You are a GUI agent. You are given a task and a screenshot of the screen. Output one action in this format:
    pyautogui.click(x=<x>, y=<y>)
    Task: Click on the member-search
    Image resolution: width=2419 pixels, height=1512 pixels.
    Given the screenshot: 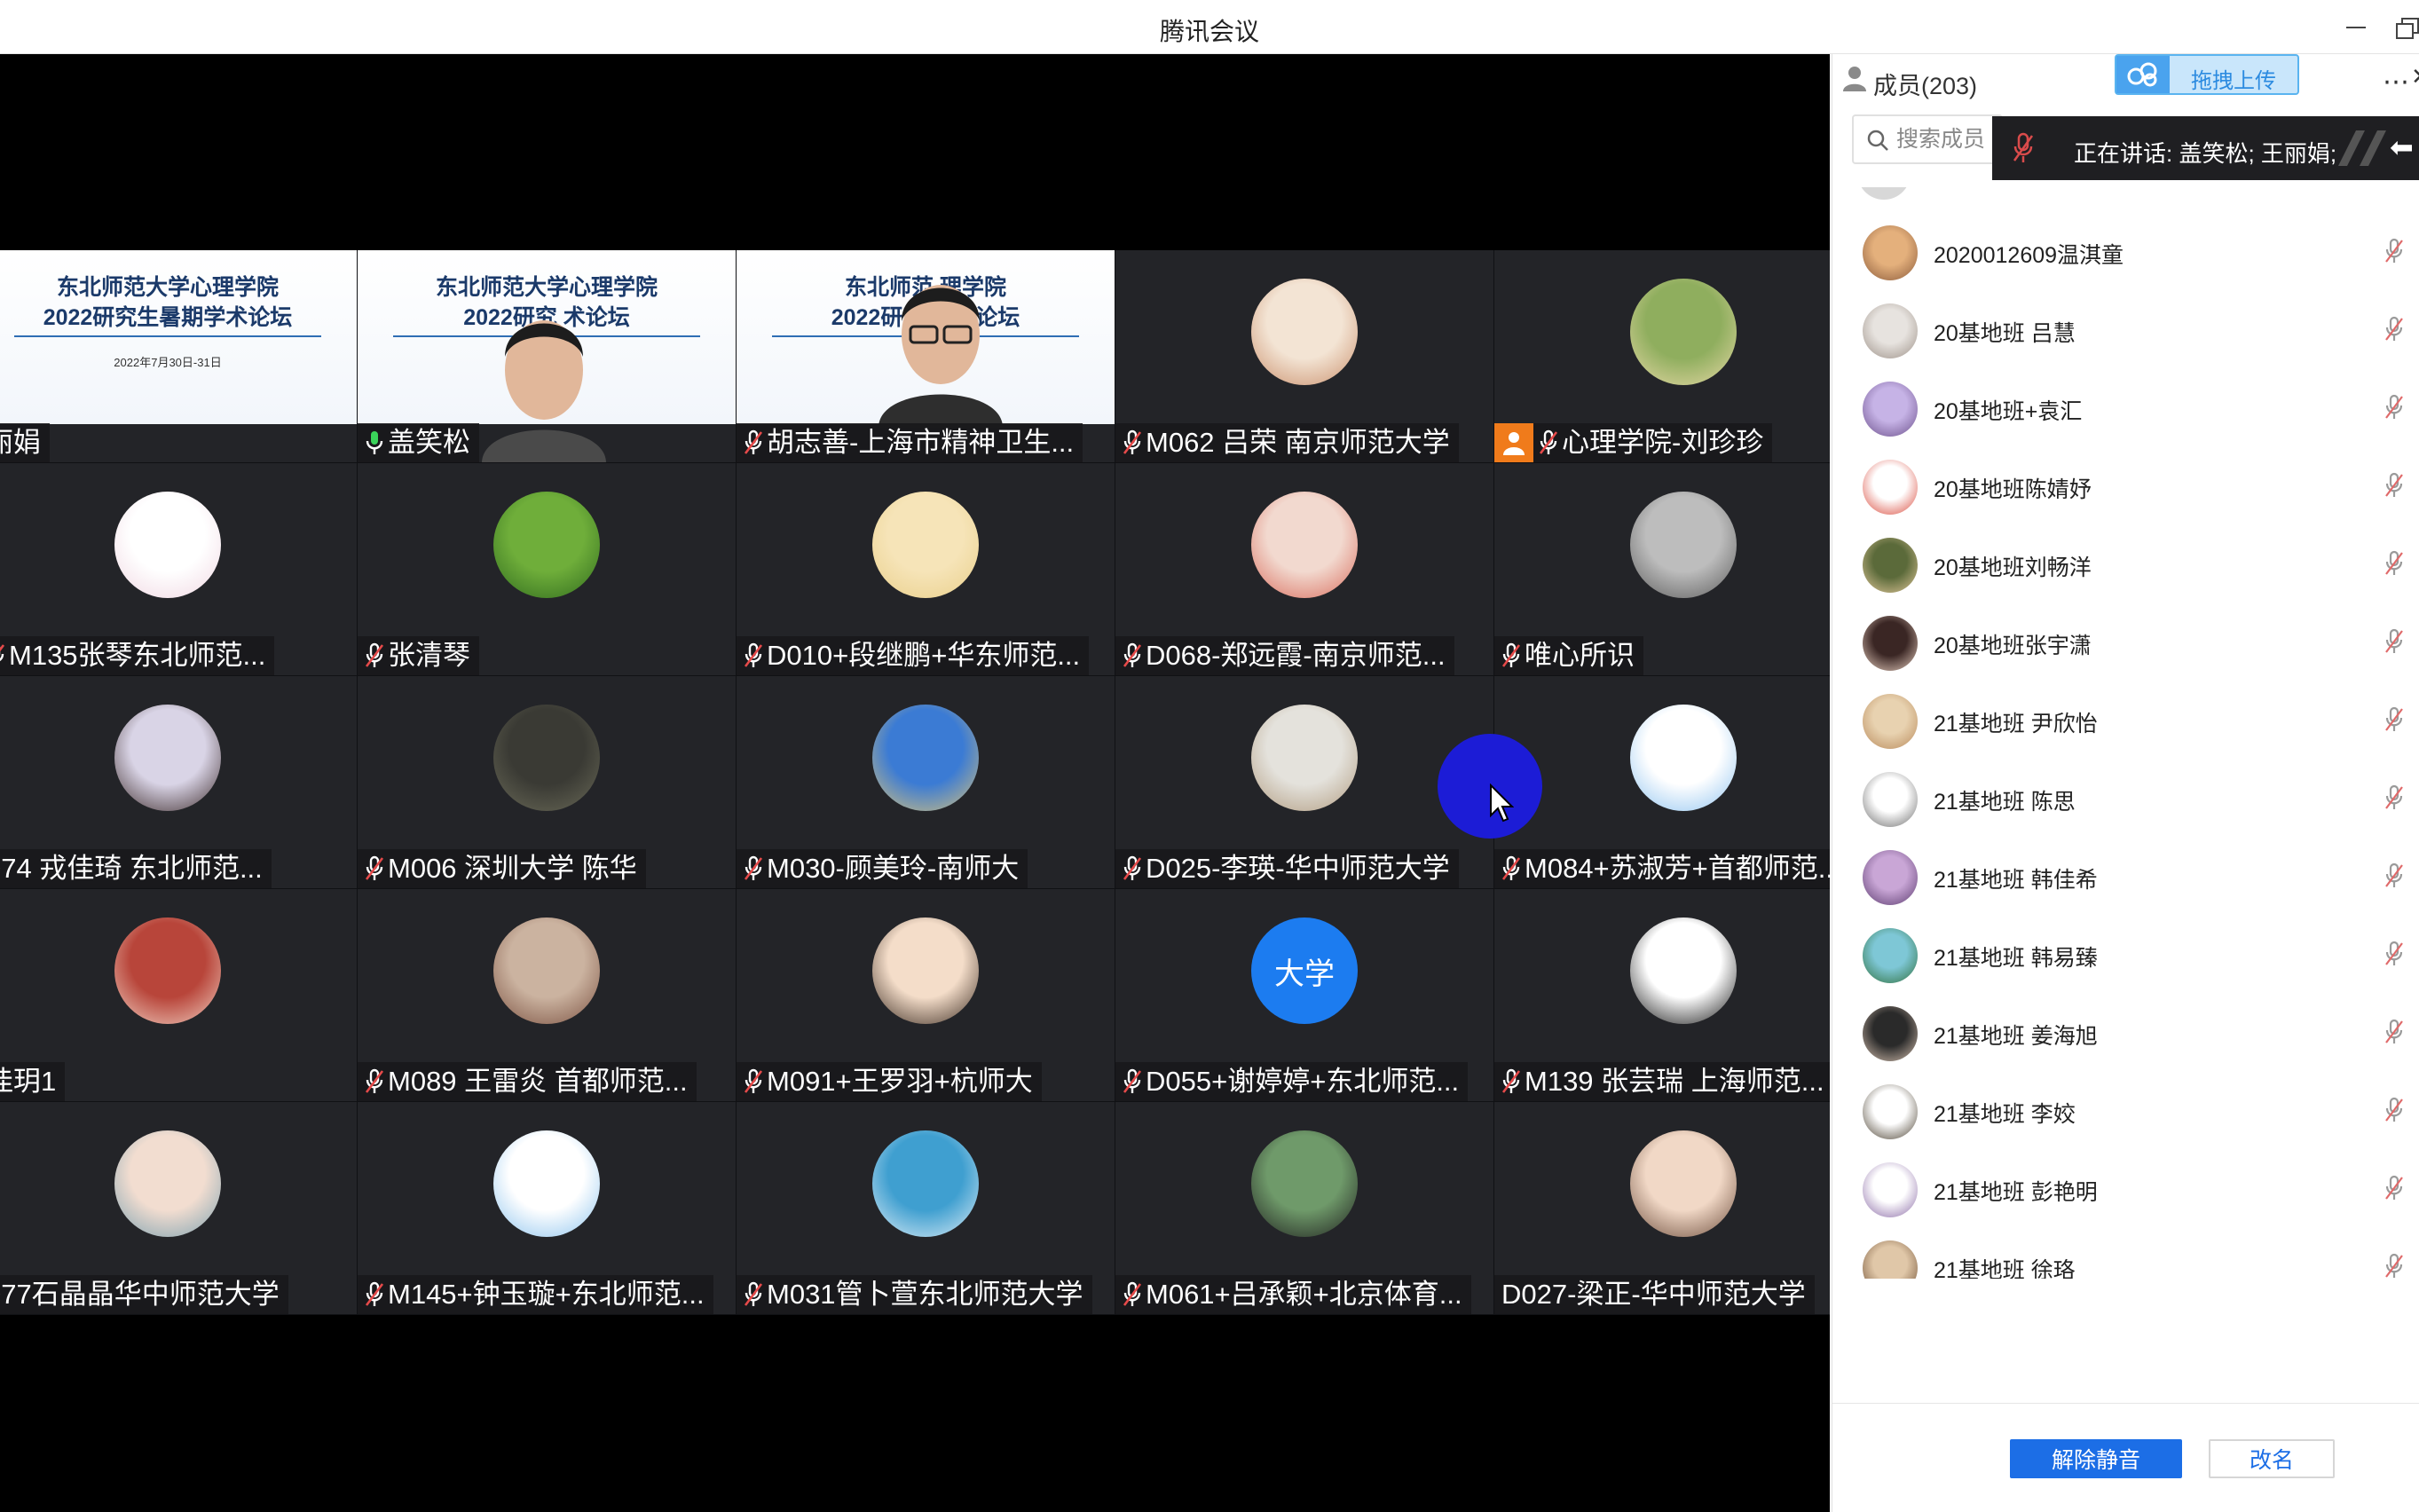 What is the action you would take?
    pyautogui.click(x=1928, y=139)
    